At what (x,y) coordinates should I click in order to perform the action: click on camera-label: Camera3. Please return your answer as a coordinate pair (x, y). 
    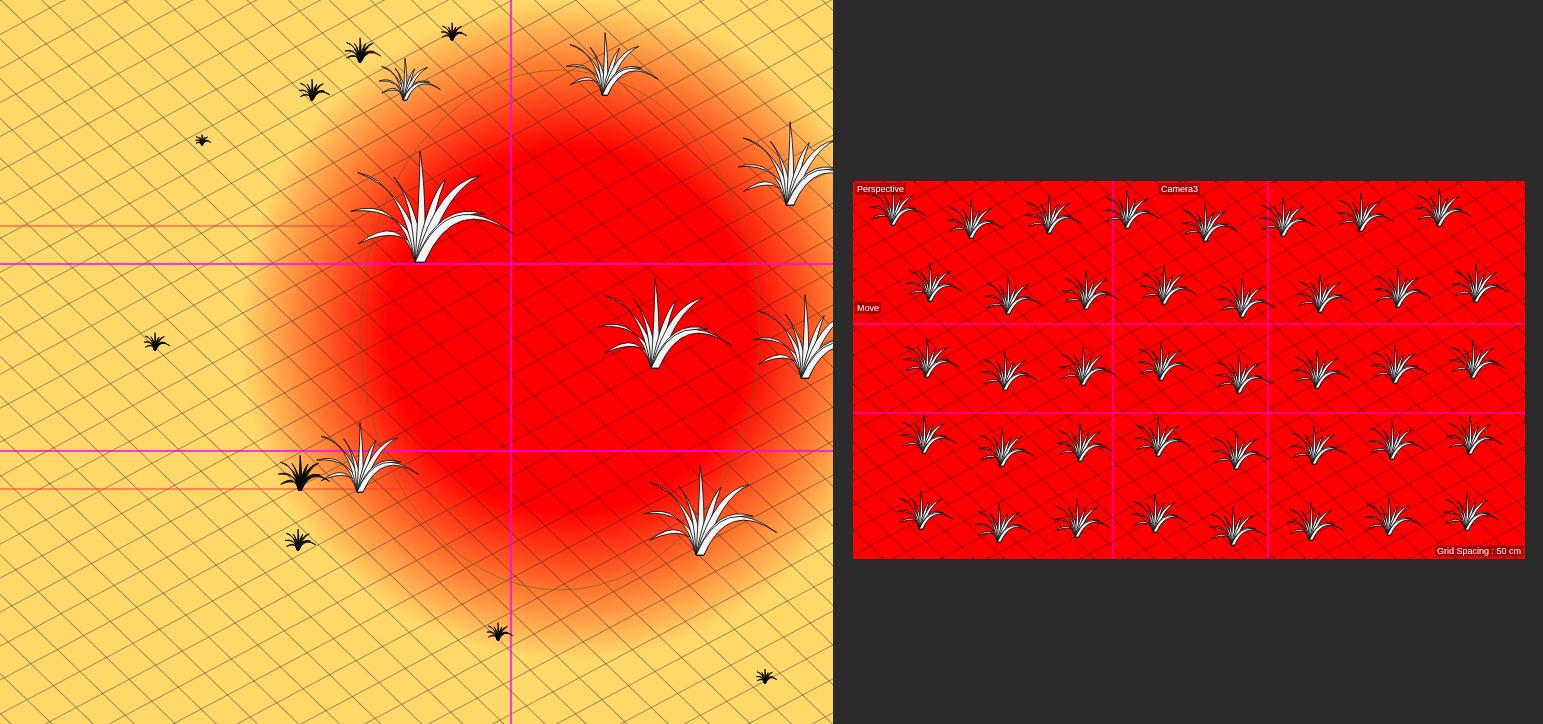
    Looking at the image, I should click on (1179, 189).